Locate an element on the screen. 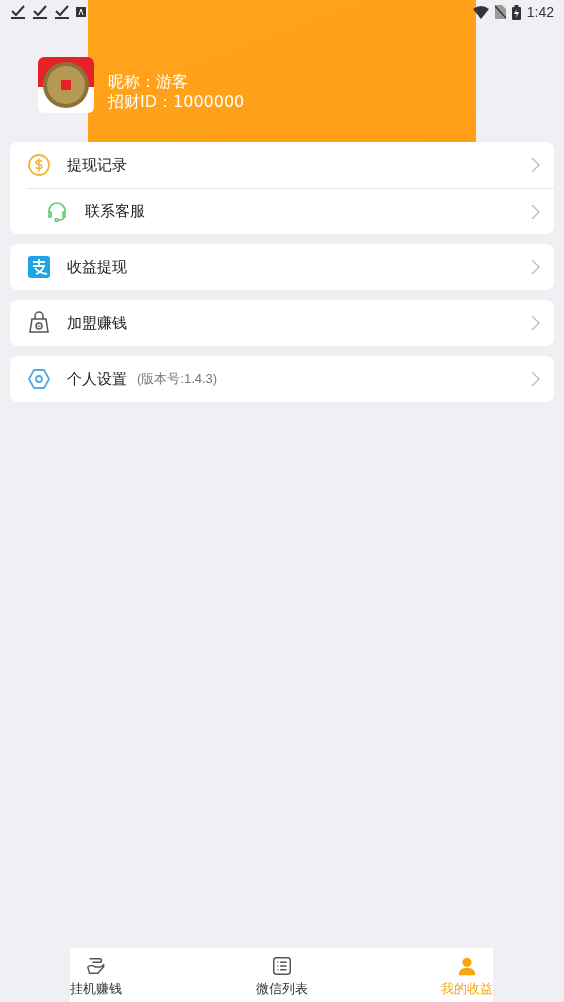 The width and height of the screenshot is (564, 1002). square-notification-icon is located at coordinates (81, 12).